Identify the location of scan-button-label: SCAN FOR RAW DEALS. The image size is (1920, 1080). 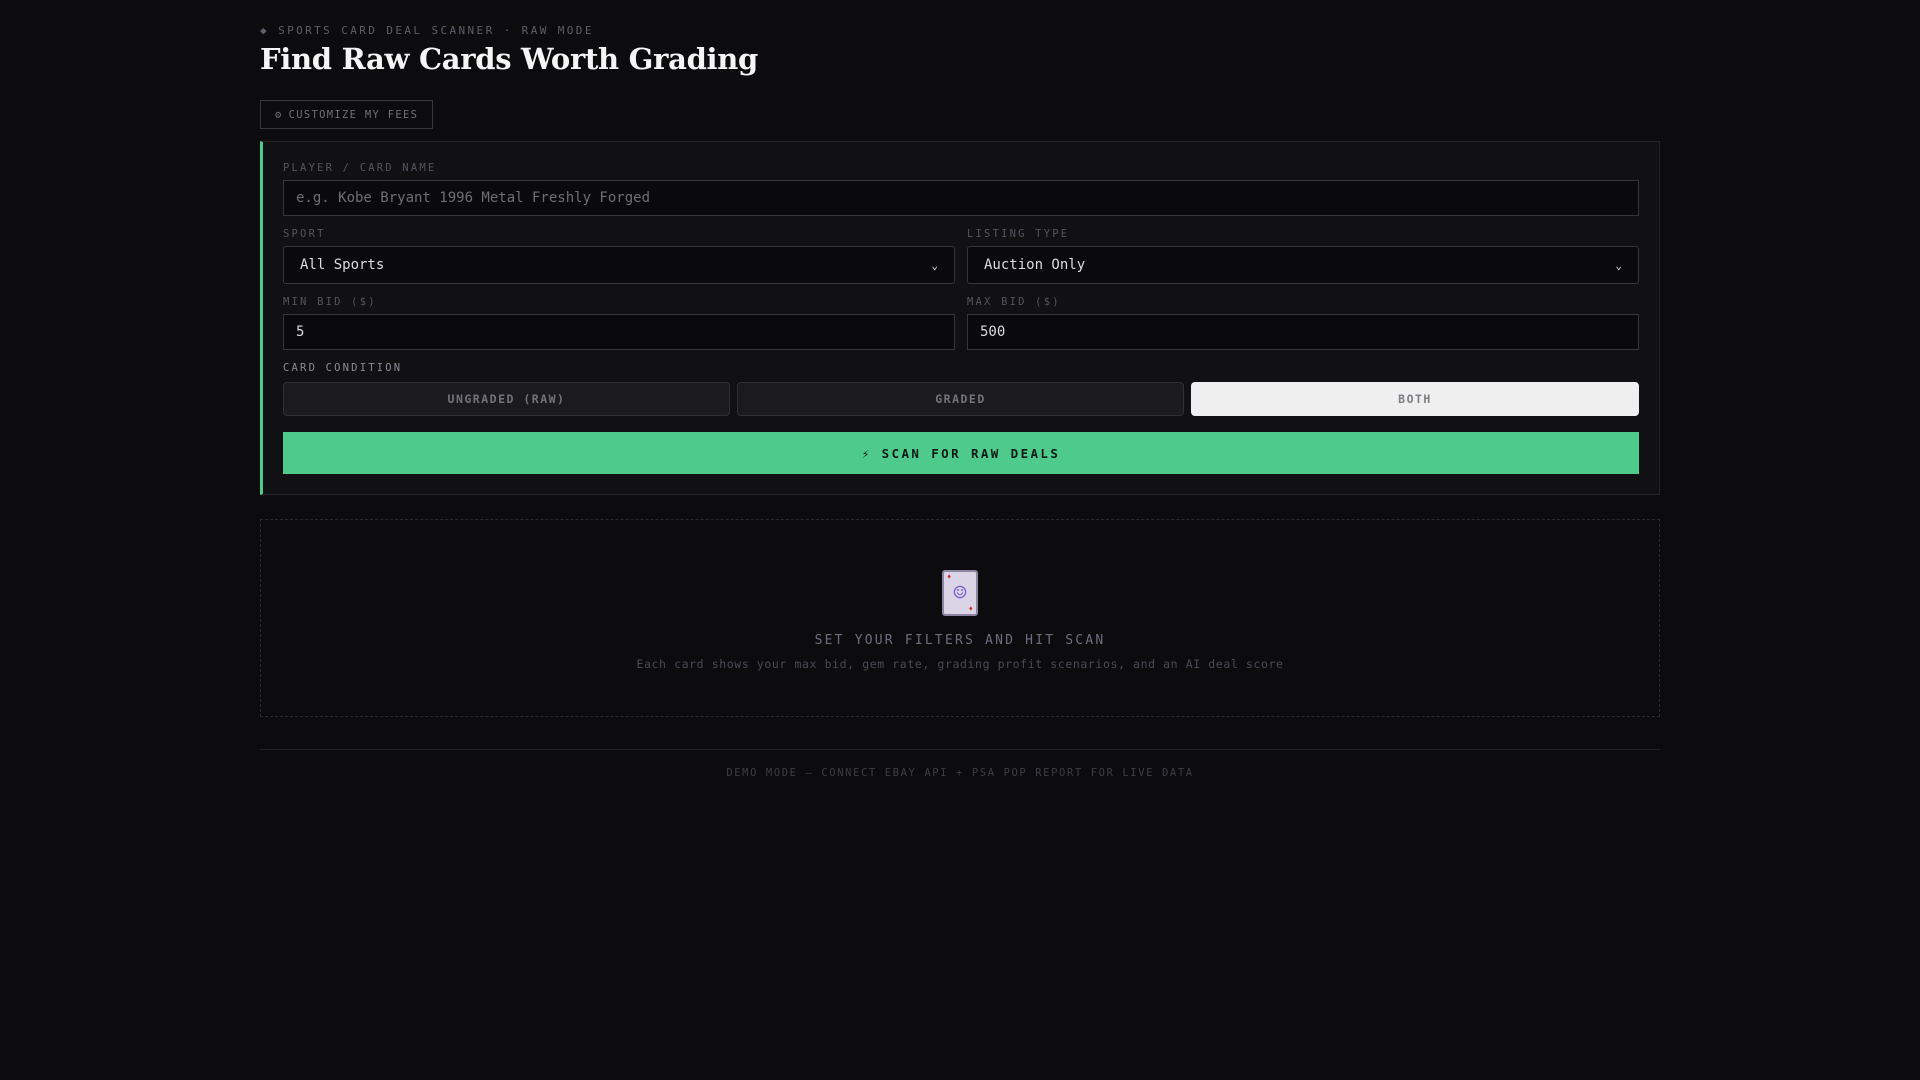
(971, 453).